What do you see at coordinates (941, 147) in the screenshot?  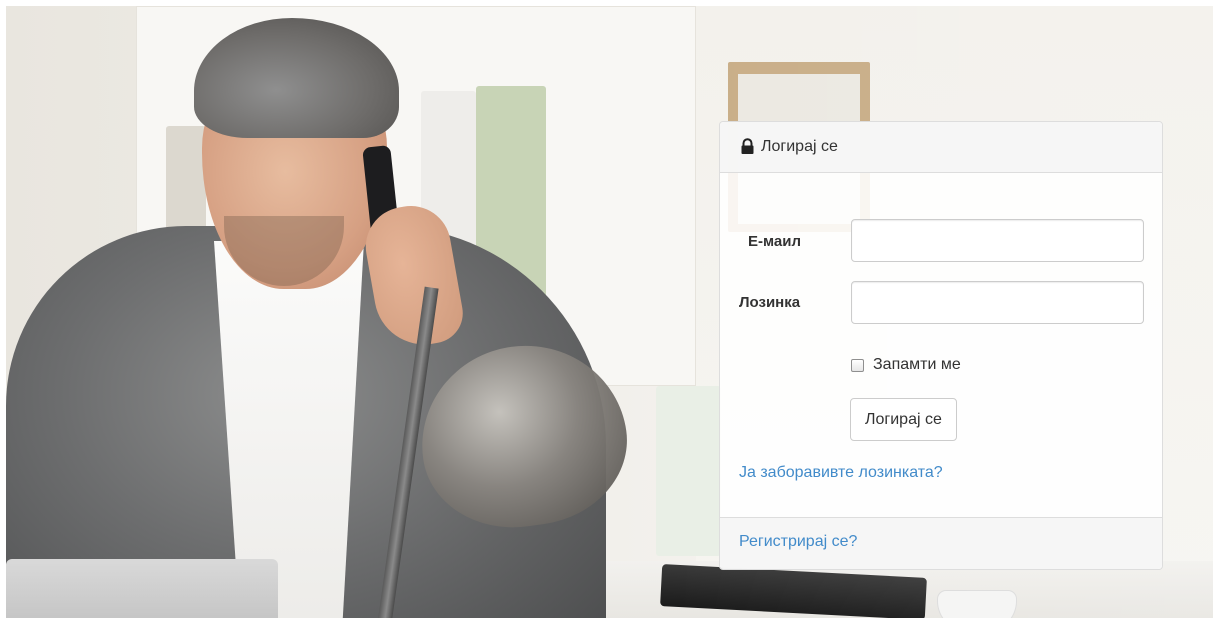 I see `login-panel-heading: Логирај се` at bounding box center [941, 147].